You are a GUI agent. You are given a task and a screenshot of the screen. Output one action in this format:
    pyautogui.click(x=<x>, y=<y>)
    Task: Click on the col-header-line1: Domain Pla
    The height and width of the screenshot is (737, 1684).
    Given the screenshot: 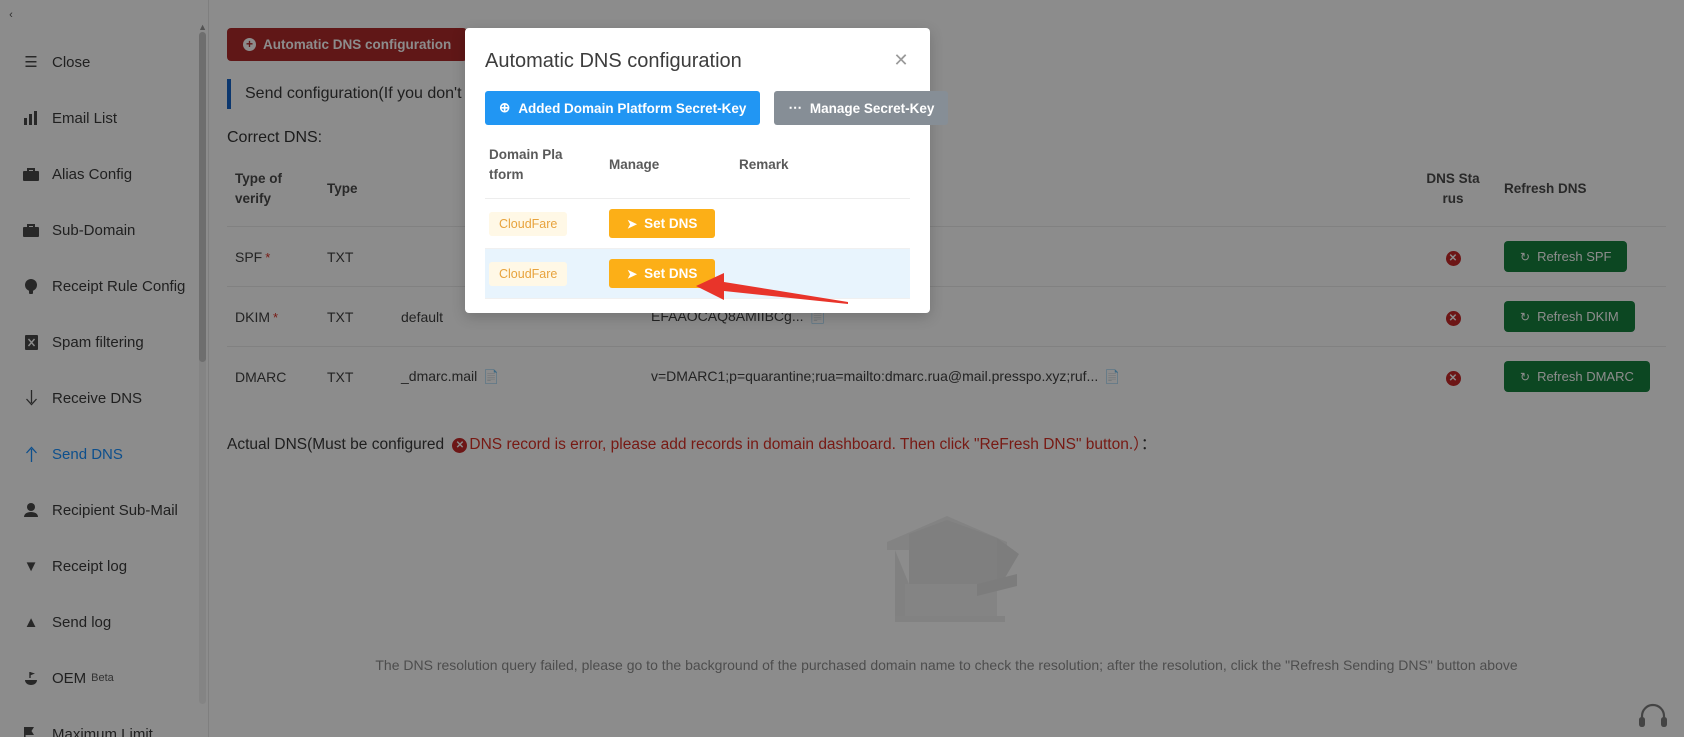 What is the action you would take?
    pyautogui.click(x=526, y=154)
    